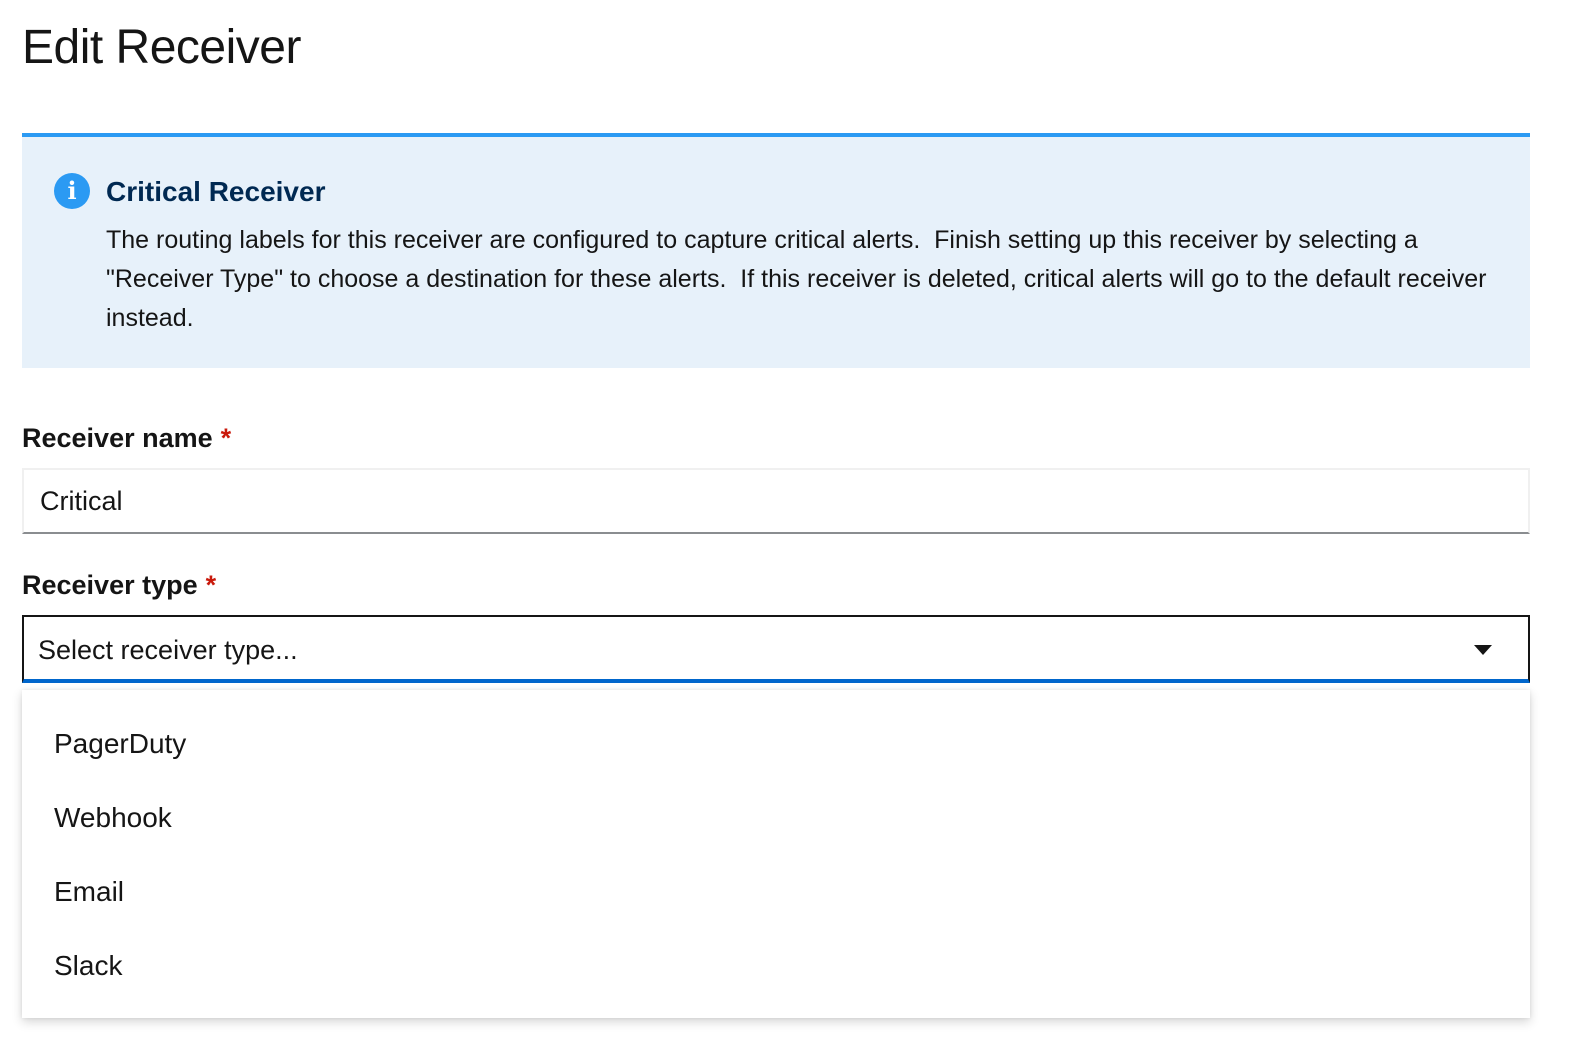 The image size is (1570, 1064). What do you see at coordinates (110, 585) in the screenshot?
I see `receiver-type-label-text: Receiver type` at bounding box center [110, 585].